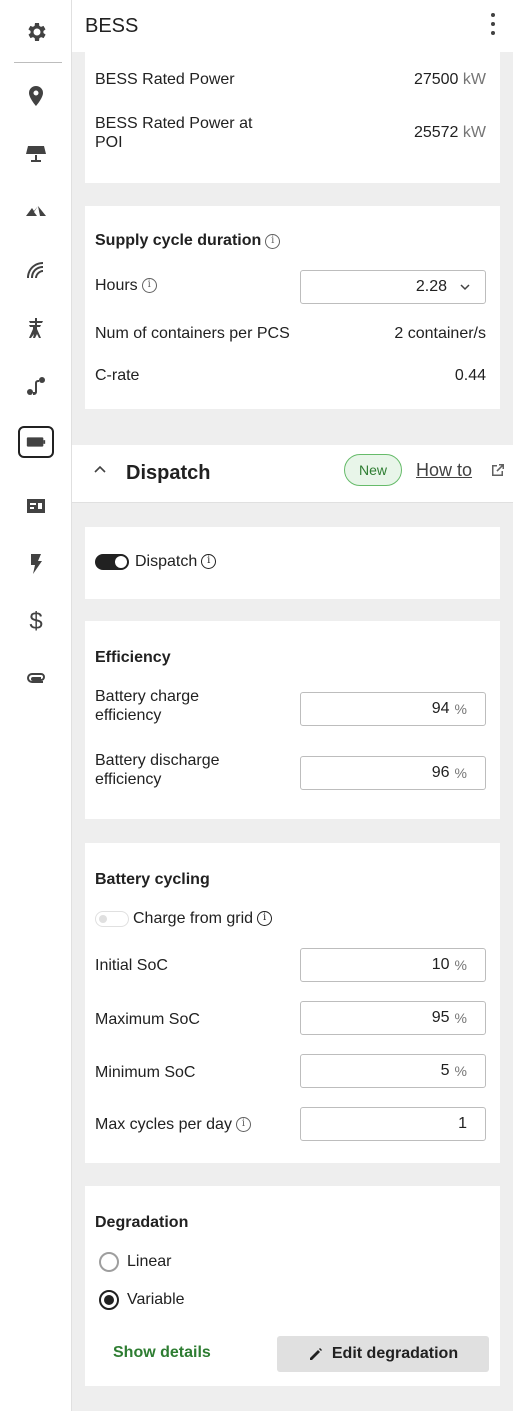 The image size is (513, 1411). I want to click on dispatch-title: Dispatch, so click(168, 473).